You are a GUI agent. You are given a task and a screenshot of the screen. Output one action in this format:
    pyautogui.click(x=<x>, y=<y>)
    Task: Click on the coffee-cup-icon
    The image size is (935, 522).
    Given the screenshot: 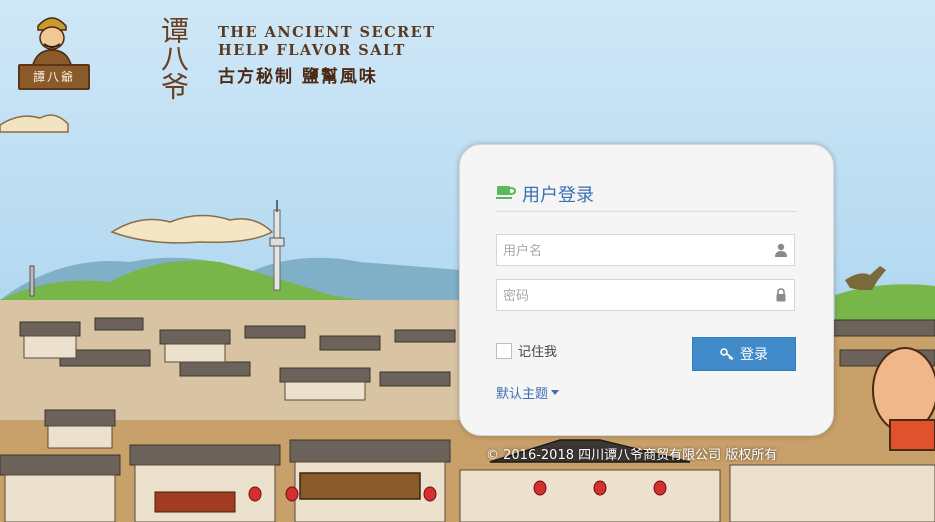 What is the action you would take?
    pyautogui.click(x=506, y=192)
    